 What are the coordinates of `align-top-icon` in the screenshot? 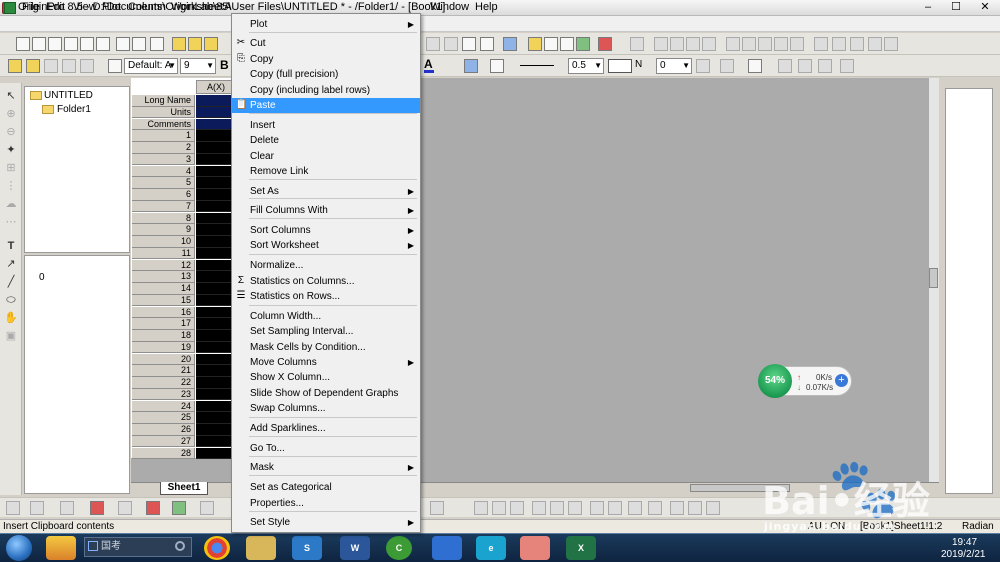 It's located at (765, 44).